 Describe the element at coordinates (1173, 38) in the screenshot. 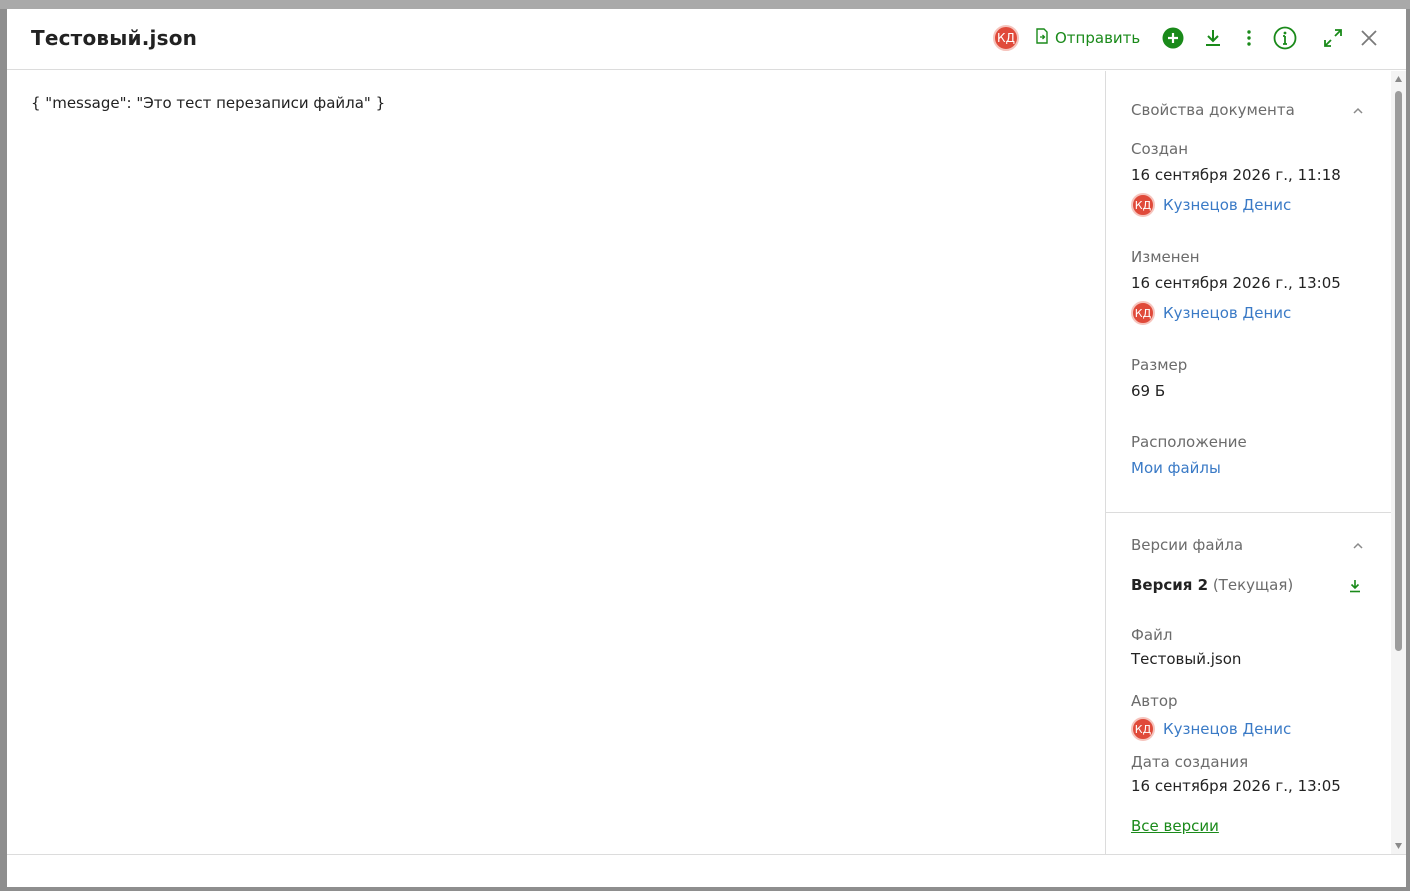

I see `add-icon` at that location.